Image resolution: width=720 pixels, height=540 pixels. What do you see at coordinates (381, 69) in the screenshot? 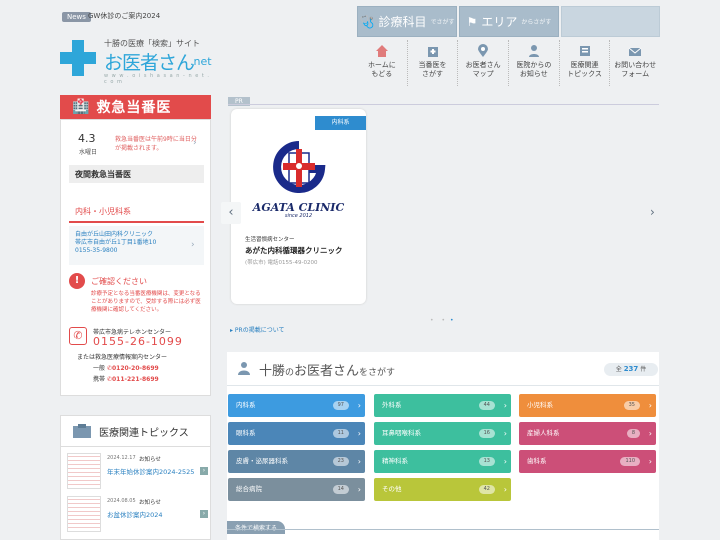
I see `nav-home-label: ホームに もどる` at bounding box center [381, 69].